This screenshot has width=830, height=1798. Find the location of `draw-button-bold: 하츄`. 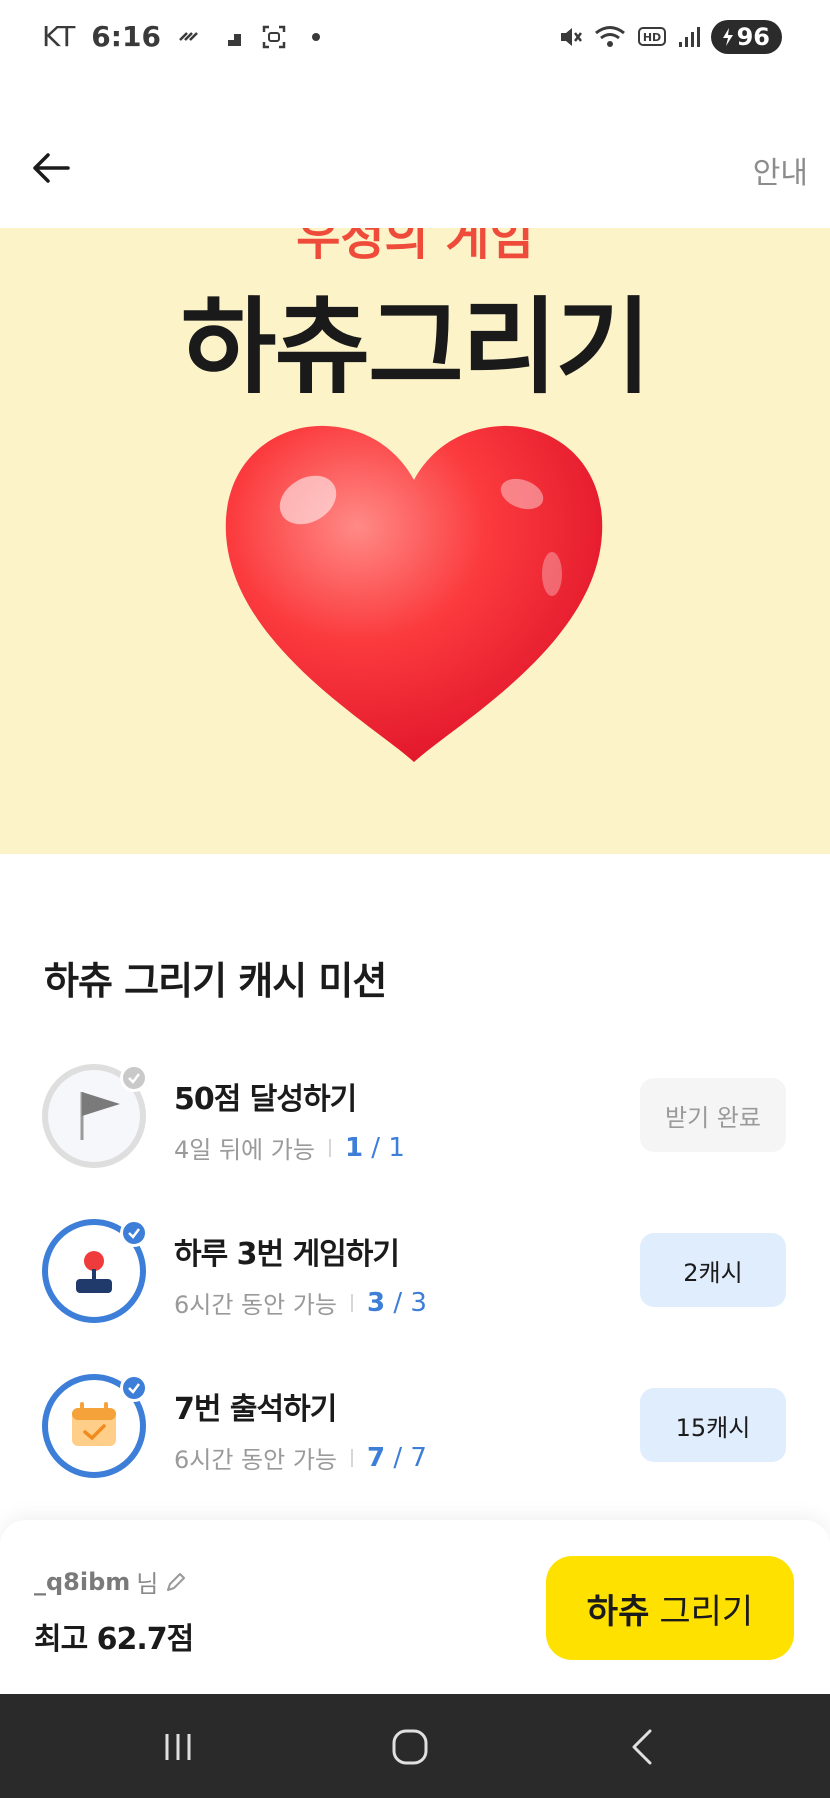

draw-button-bold: 하츄 is located at coordinates (618, 1611).